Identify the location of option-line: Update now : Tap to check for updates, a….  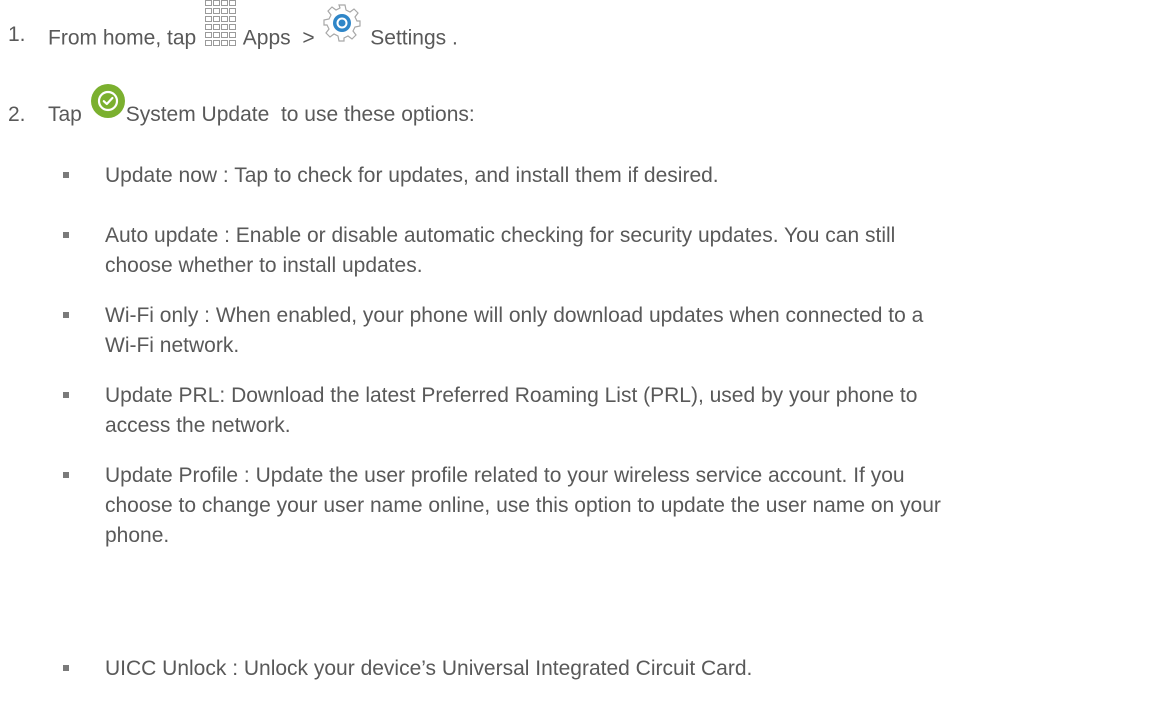
(412, 175).